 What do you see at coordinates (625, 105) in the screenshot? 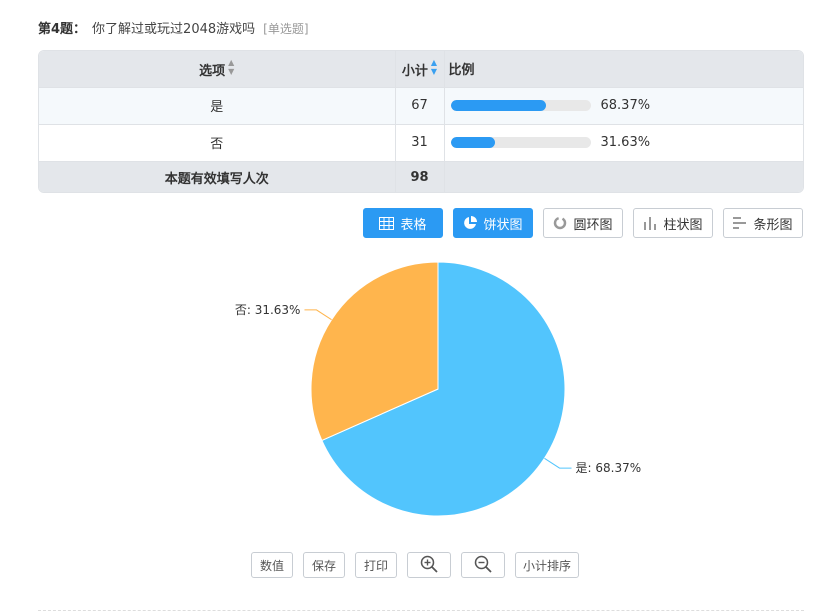
I see `ratio-percent: 68.37%` at bounding box center [625, 105].